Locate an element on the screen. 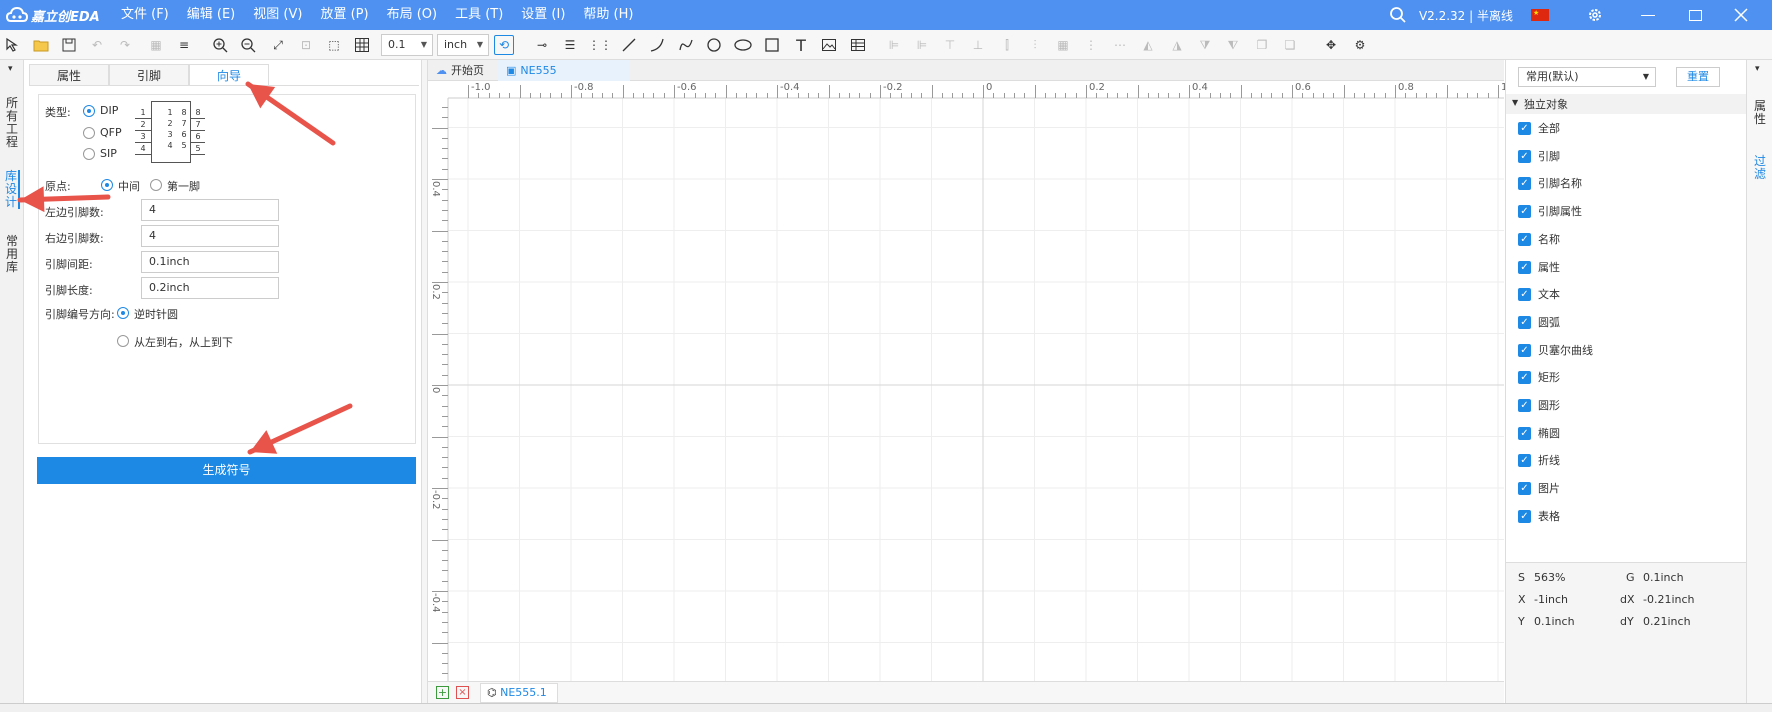  align-left-icon: ⊫ is located at coordinates (894, 45).